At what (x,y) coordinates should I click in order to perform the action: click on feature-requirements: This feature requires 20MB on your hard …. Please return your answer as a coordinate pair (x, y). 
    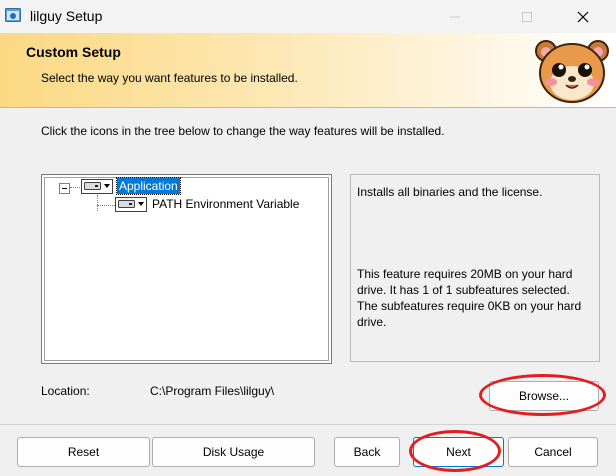
    Looking at the image, I should click on (469, 298).